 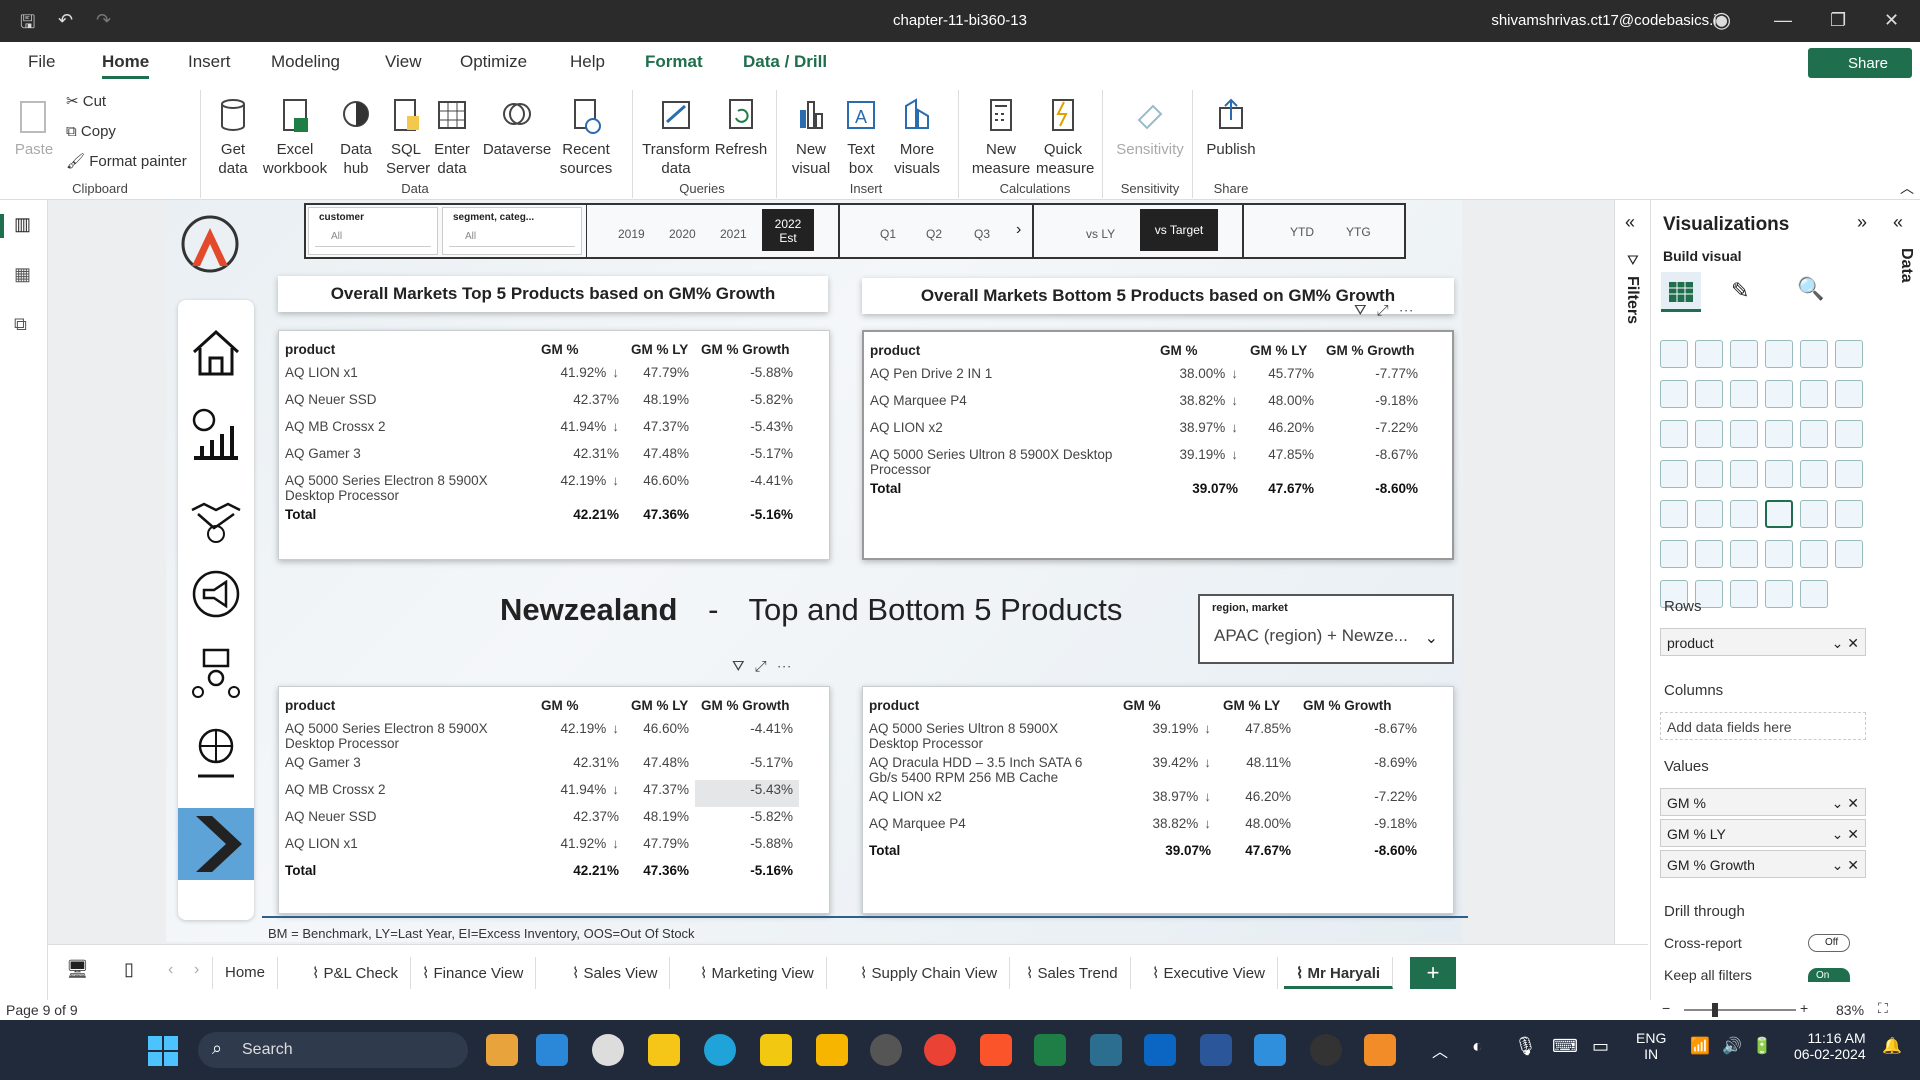 I want to click on obs-app-icon, so click(x=886, y=1050).